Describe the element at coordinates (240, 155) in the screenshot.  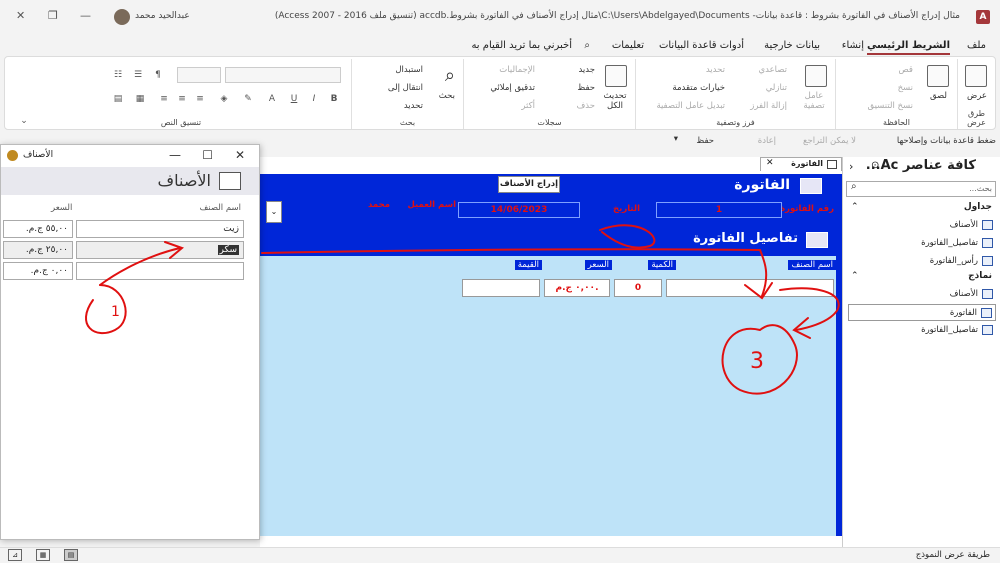
I see `close-icon: ✕` at that location.